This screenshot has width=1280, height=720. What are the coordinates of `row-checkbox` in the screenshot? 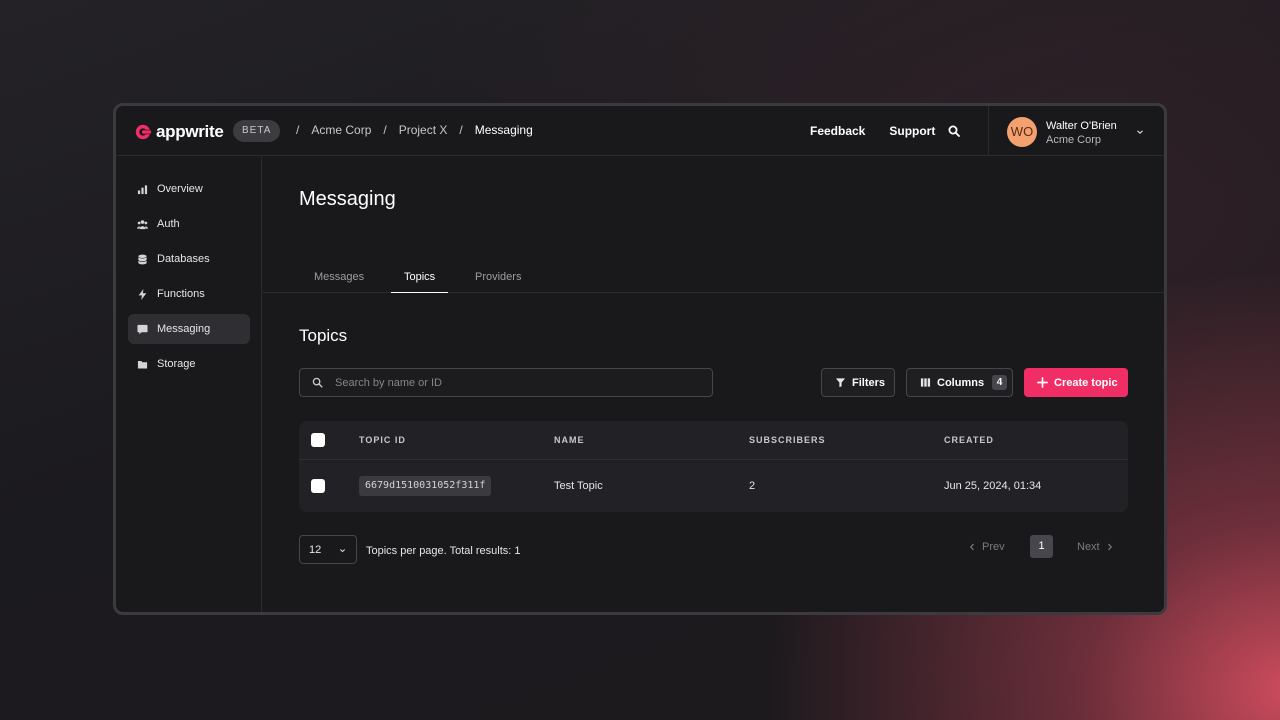 It's located at (318, 486).